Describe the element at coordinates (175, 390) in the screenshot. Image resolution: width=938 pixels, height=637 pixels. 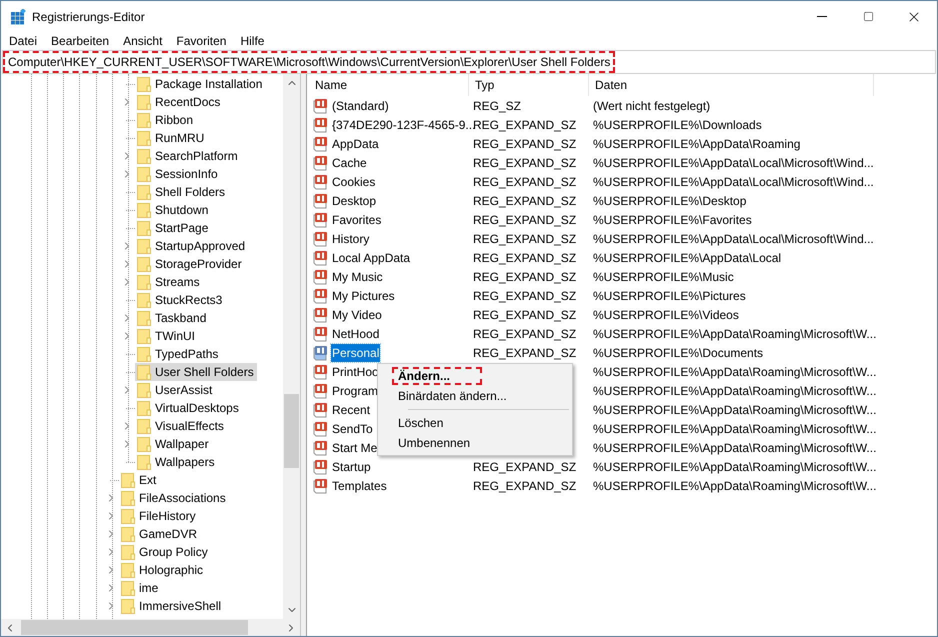
I see `tree-item: UserAssist` at that location.